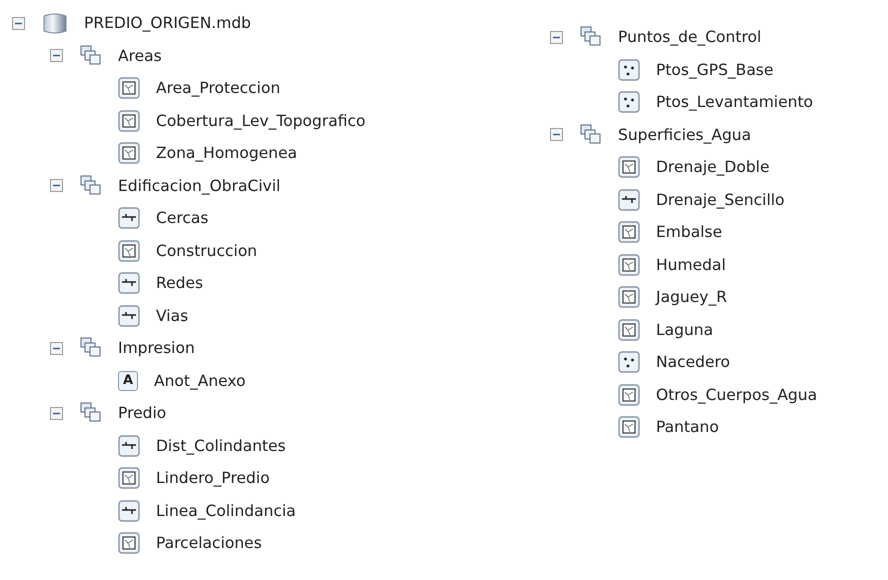 Image resolution: width=888 pixels, height=580 pixels. What do you see at coordinates (720, 199) in the screenshot?
I see `tree-item: Drenaje_Sencillo` at bounding box center [720, 199].